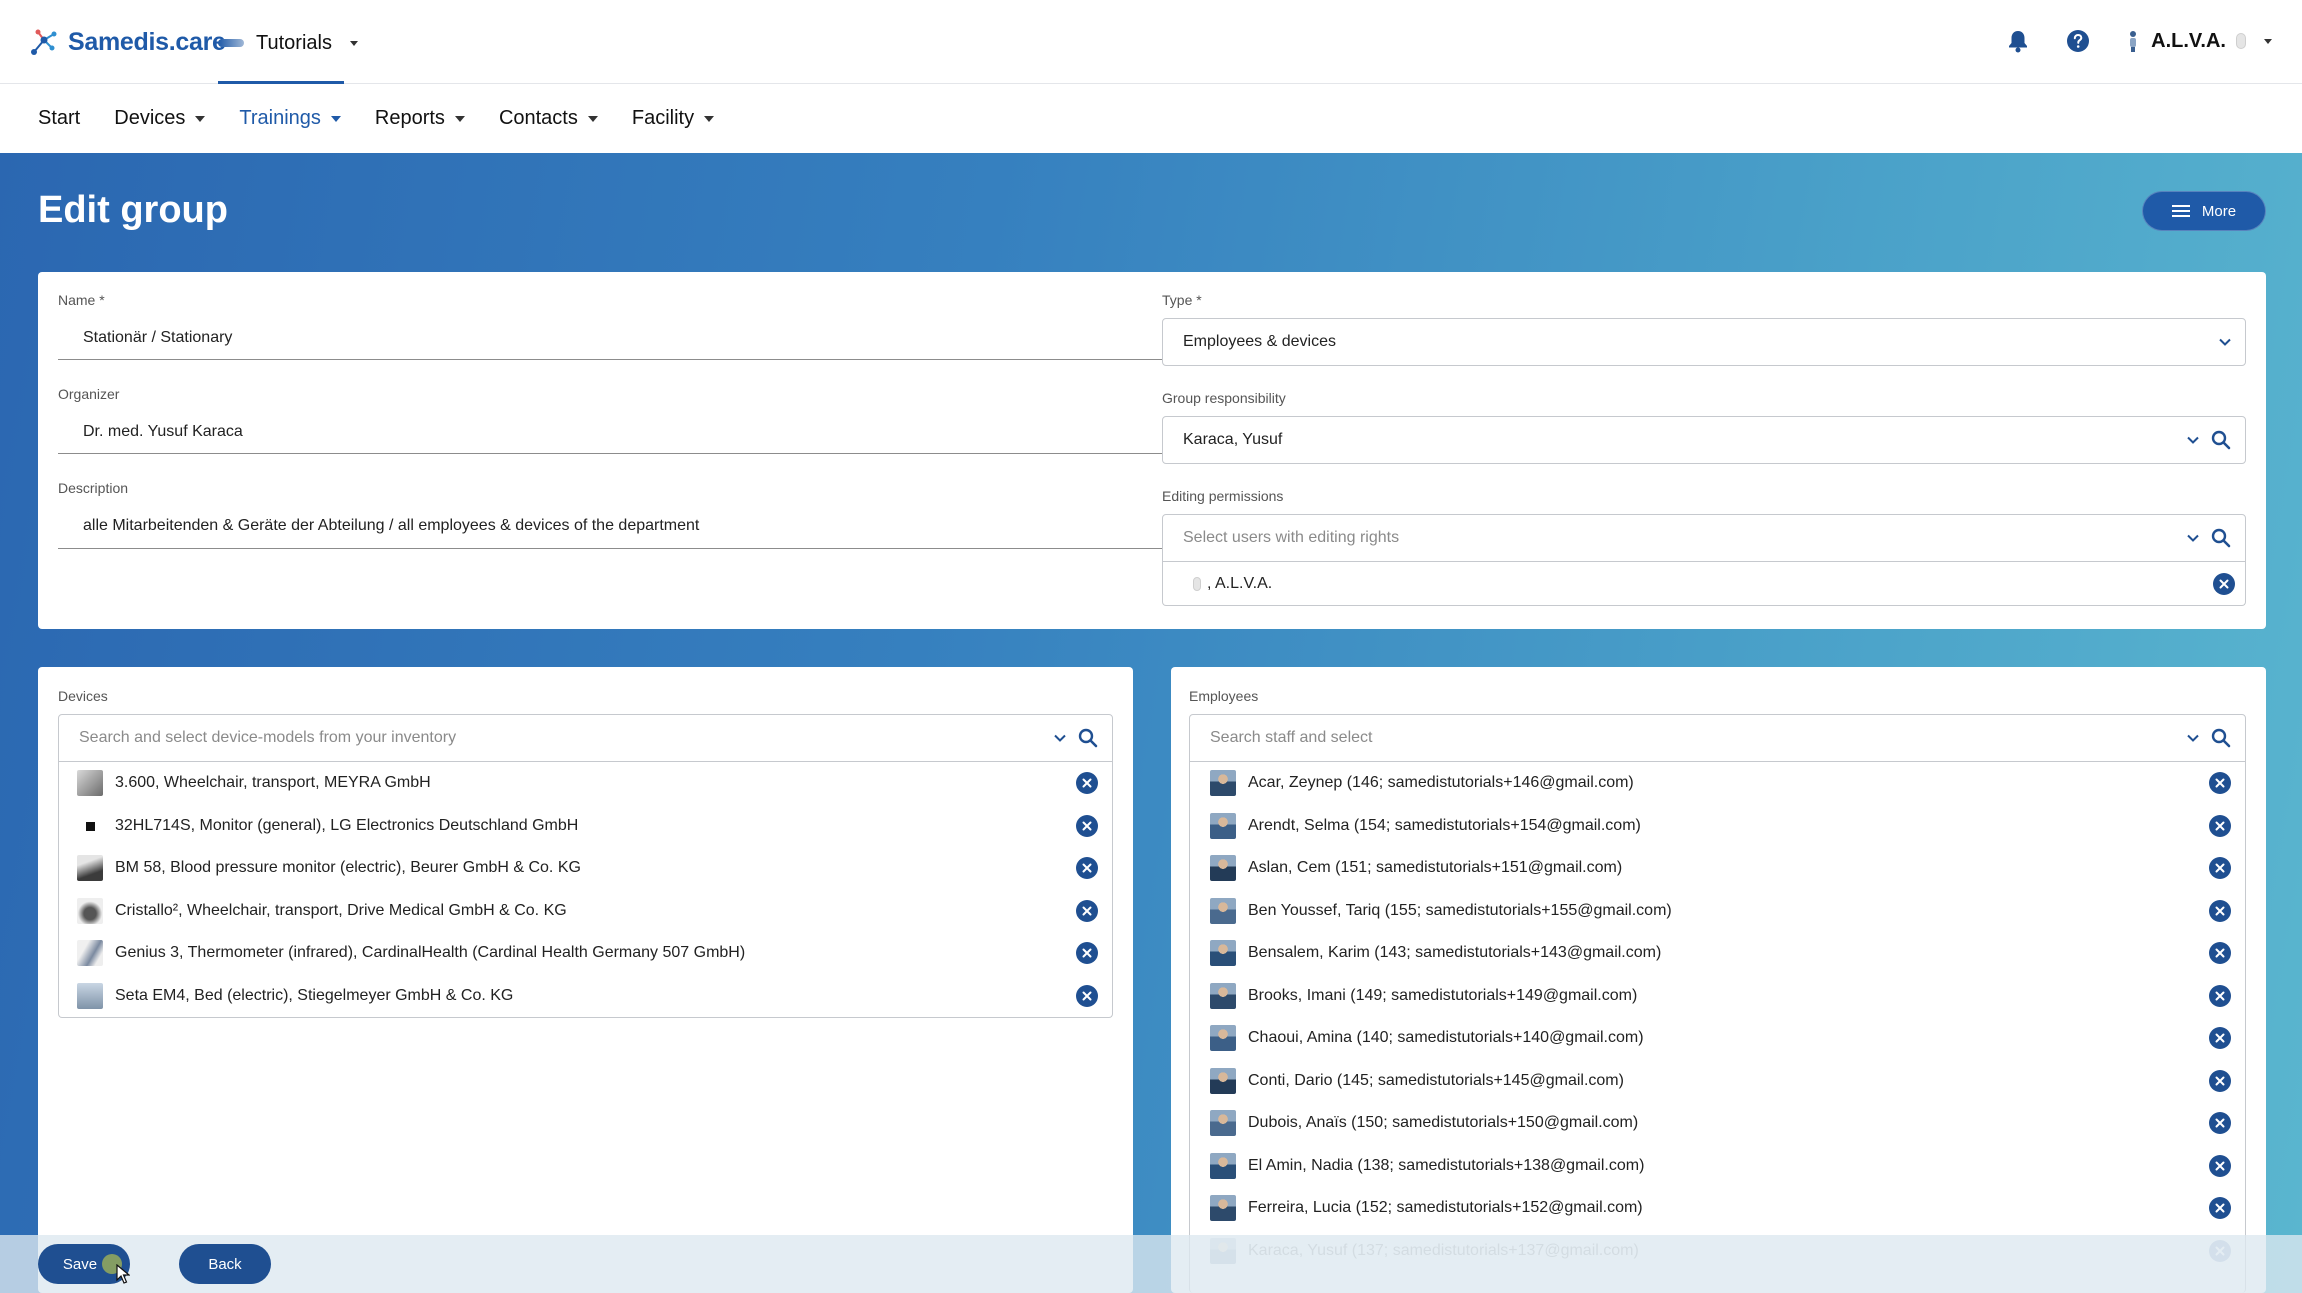  I want to click on more-button: More, so click(2204, 211).